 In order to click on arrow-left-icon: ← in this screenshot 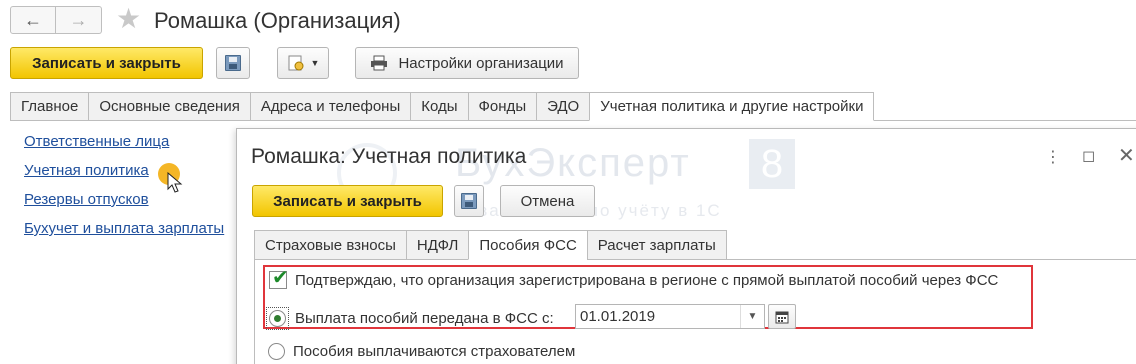, I will do `click(33, 19)`.